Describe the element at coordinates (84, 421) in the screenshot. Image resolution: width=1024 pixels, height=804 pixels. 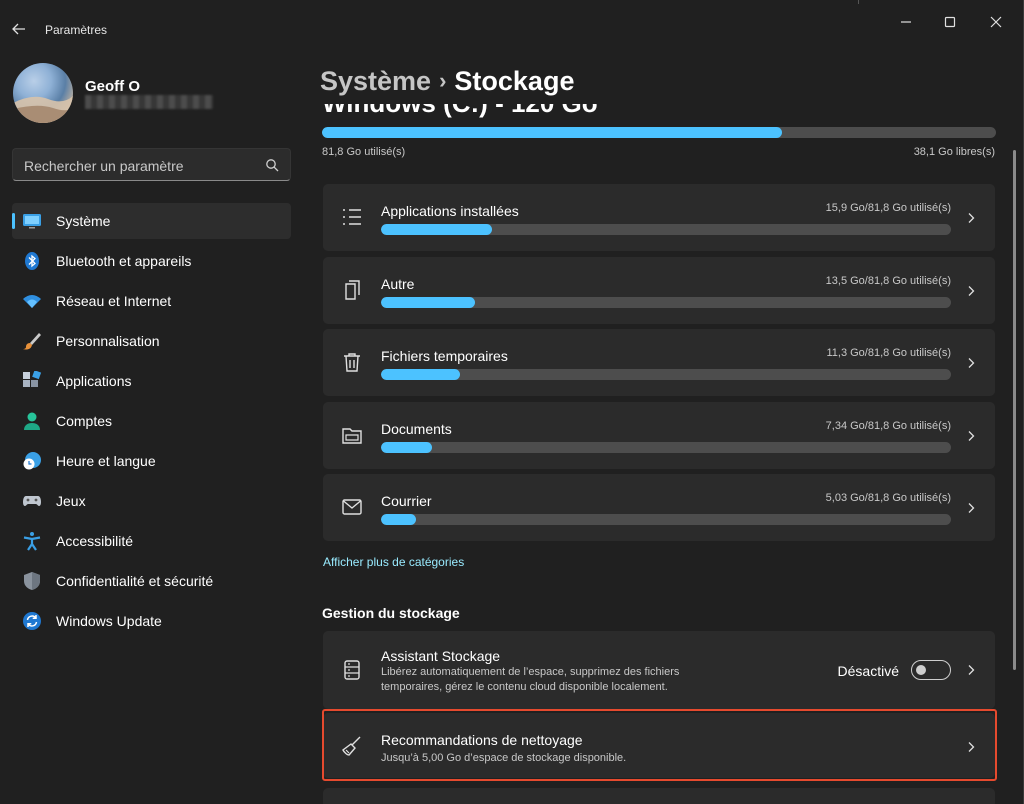
I see `sidebar-item-label: Comptes` at that location.